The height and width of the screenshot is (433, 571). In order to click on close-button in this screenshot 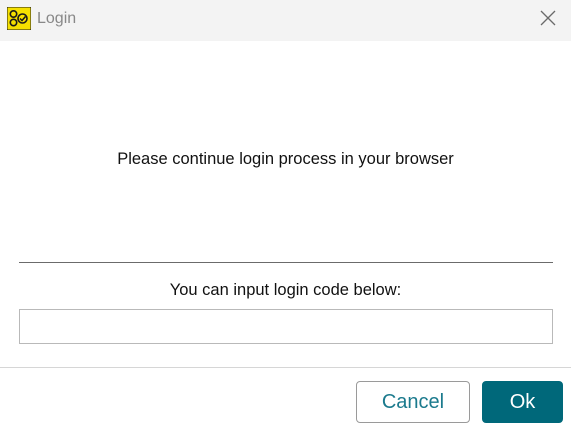, I will do `click(548, 20)`.